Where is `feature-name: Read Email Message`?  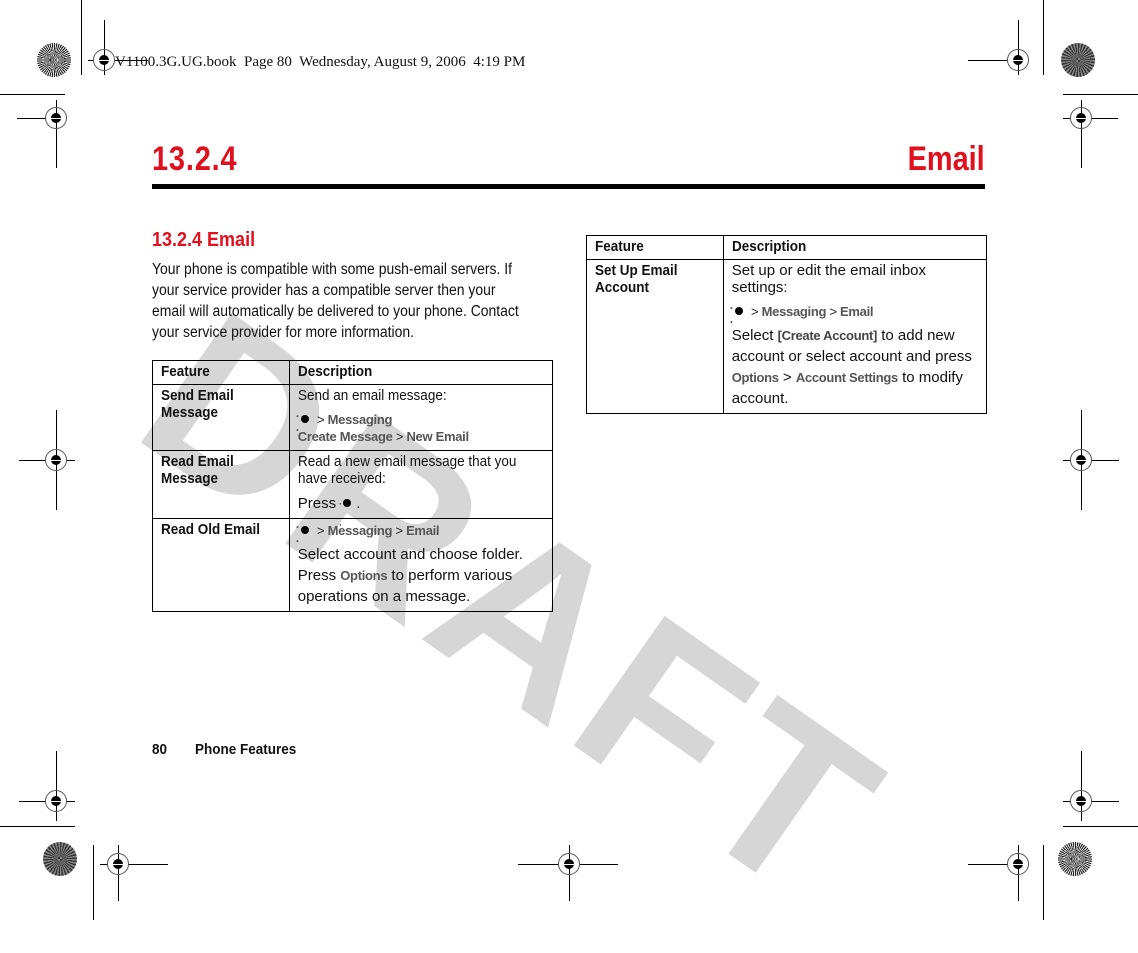 feature-name: Read Email Message is located at coordinates (197, 470).